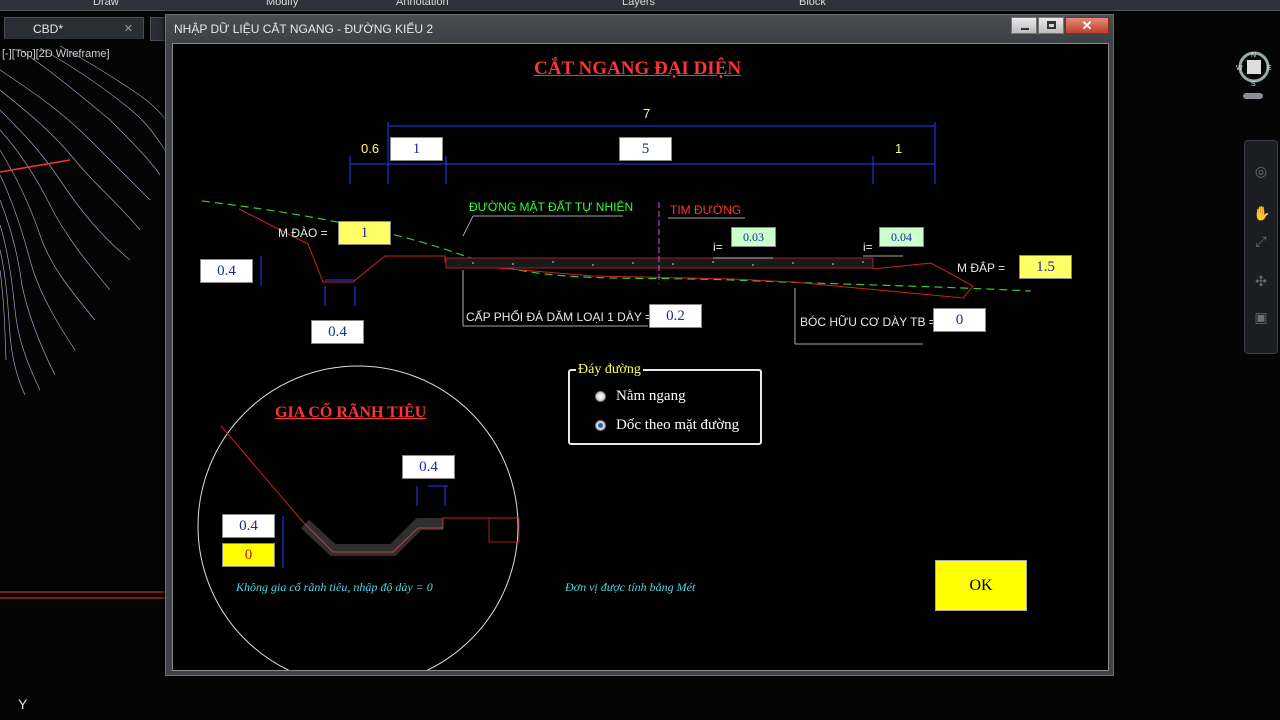 The height and width of the screenshot is (720, 1280). Describe the element at coordinates (675, 316) in the screenshot. I see `base-thickness-input: 0.2` at that location.